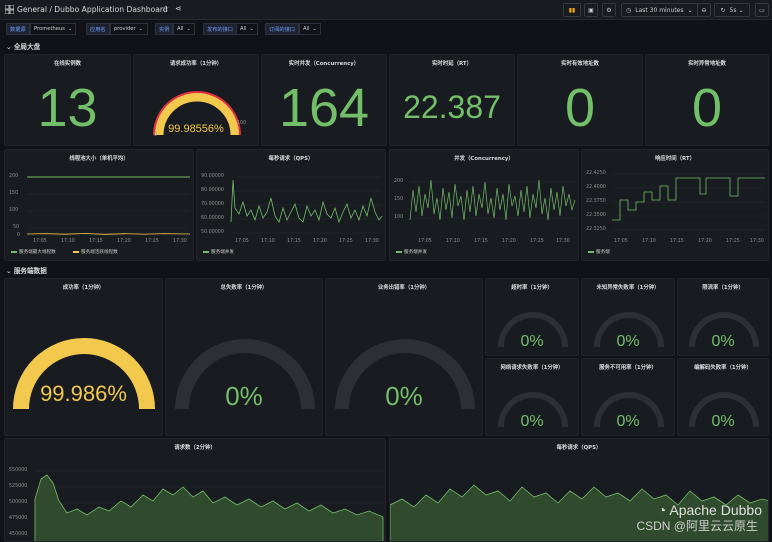 This screenshot has height=542, width=772. What do you see at coordinates (609, 10) in the screenshot?
I see `settings-button: ⚙` at bounding box center [609, 10].